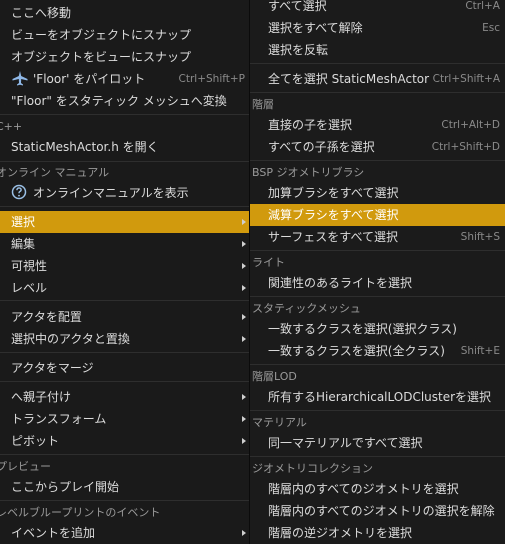  What do you see at coordinates (124, 13) in the screenshot?
I see `move-here-item: ここへ移動` at bounding box center [124, 13].